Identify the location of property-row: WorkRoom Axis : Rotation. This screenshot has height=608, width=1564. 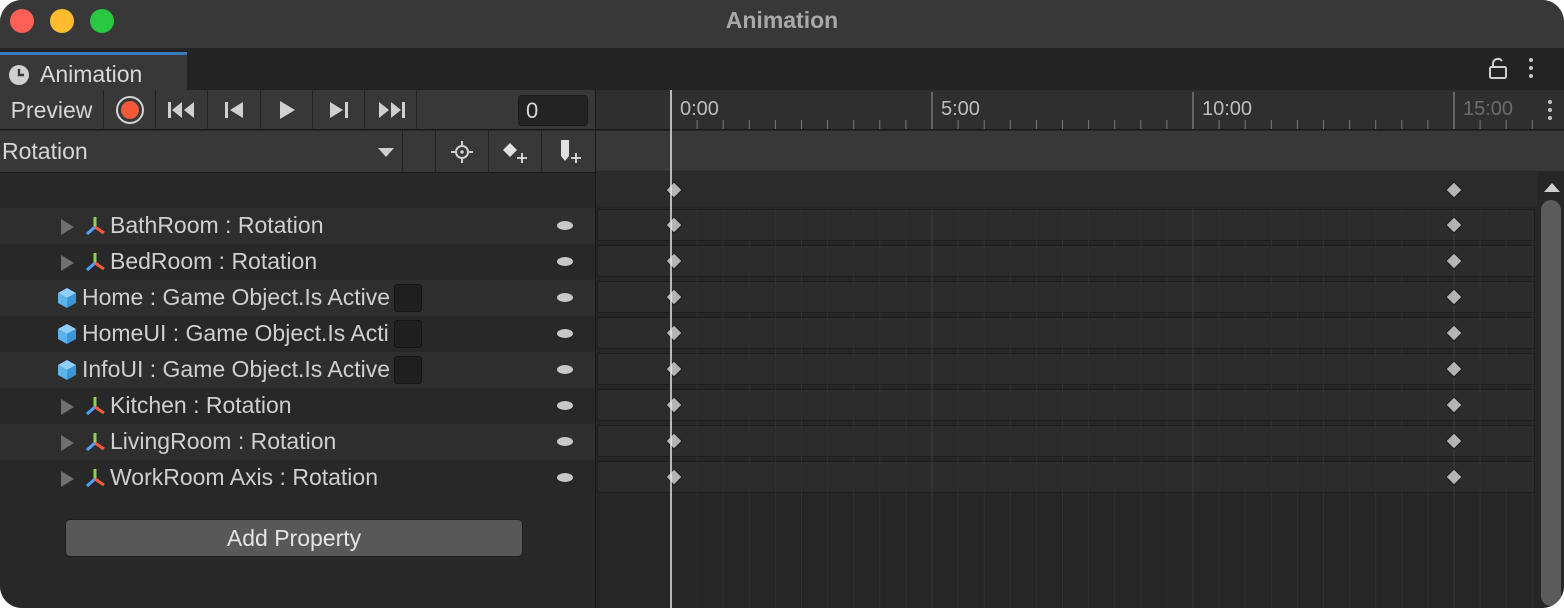
(297, 478).